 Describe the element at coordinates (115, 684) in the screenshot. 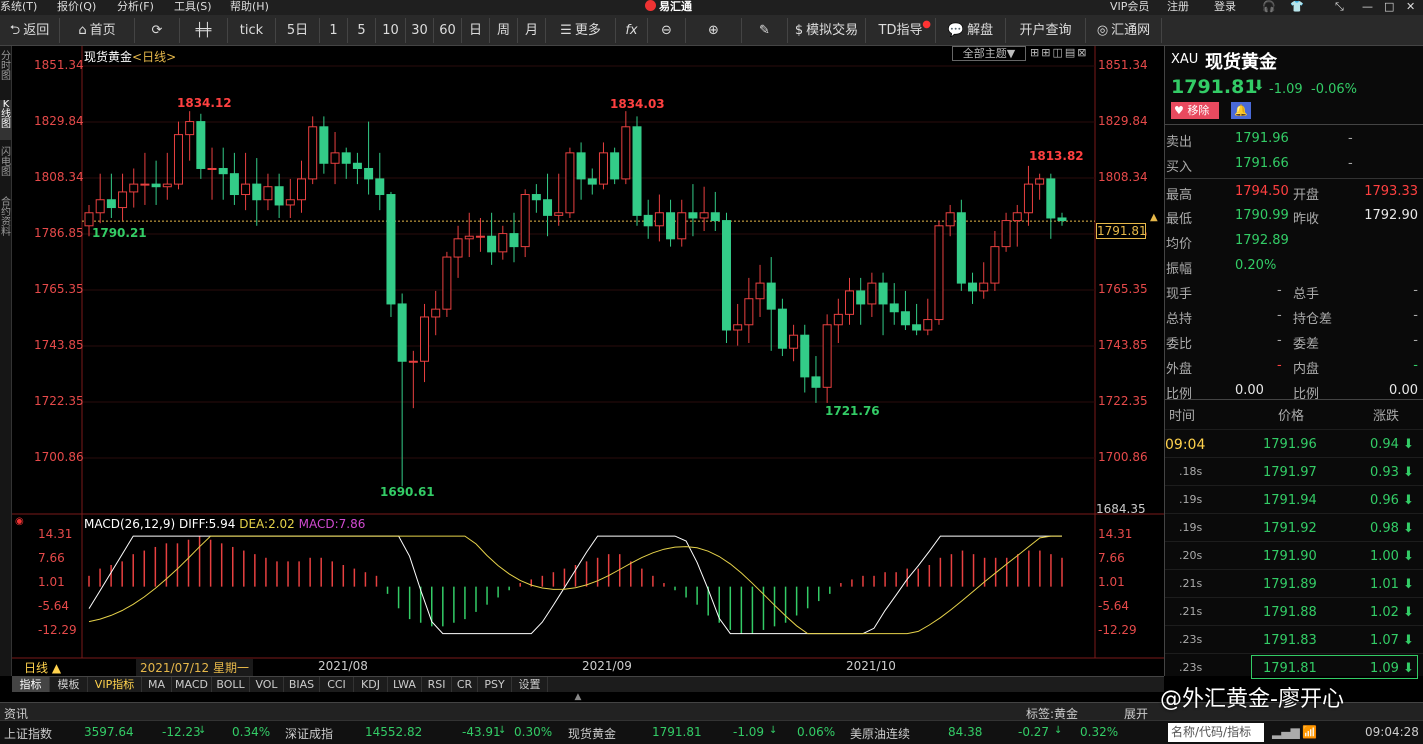

I see `indicator-tab-3: VIP指标` at that location.